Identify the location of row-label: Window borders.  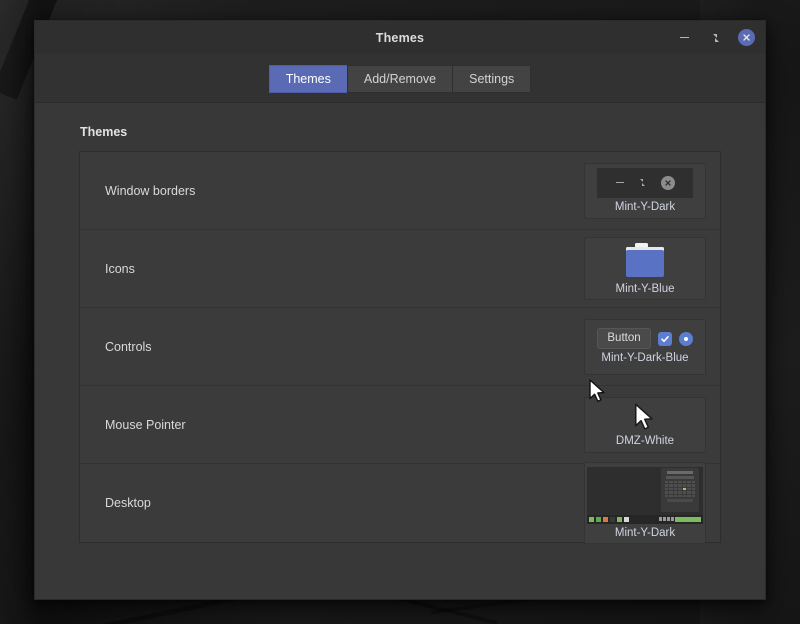
(150, 190).